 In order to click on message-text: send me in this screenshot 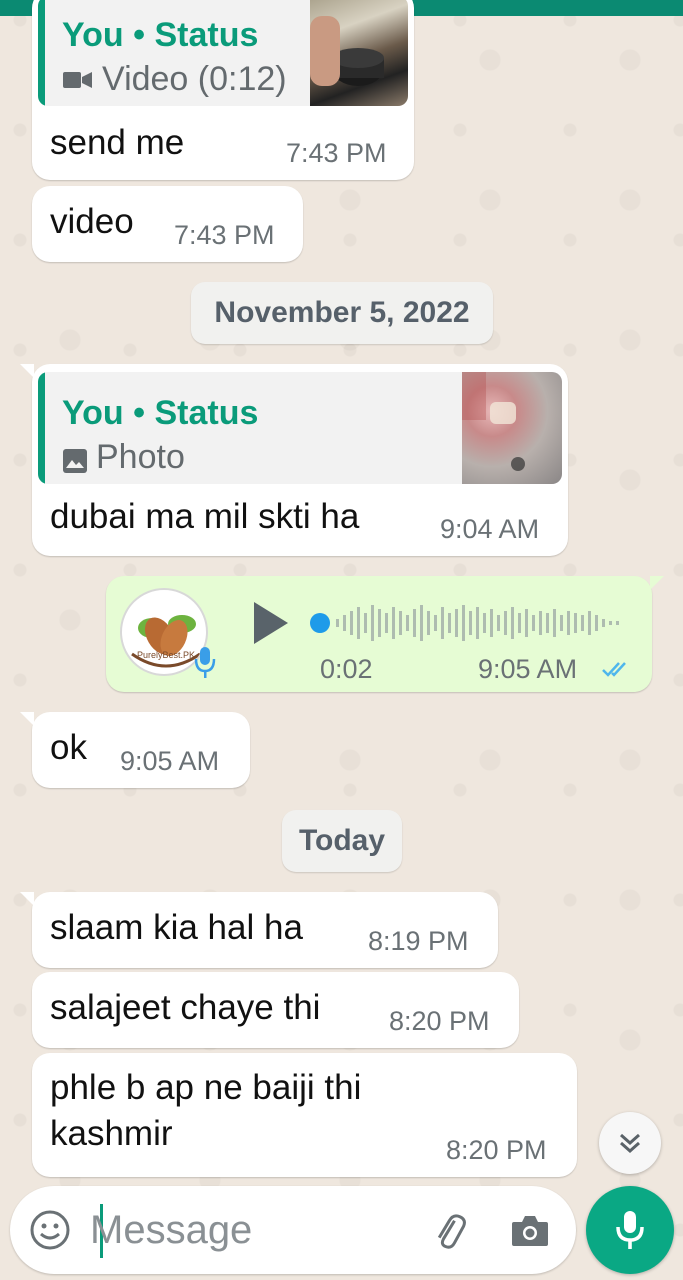, I will do `click(117, 142)`.